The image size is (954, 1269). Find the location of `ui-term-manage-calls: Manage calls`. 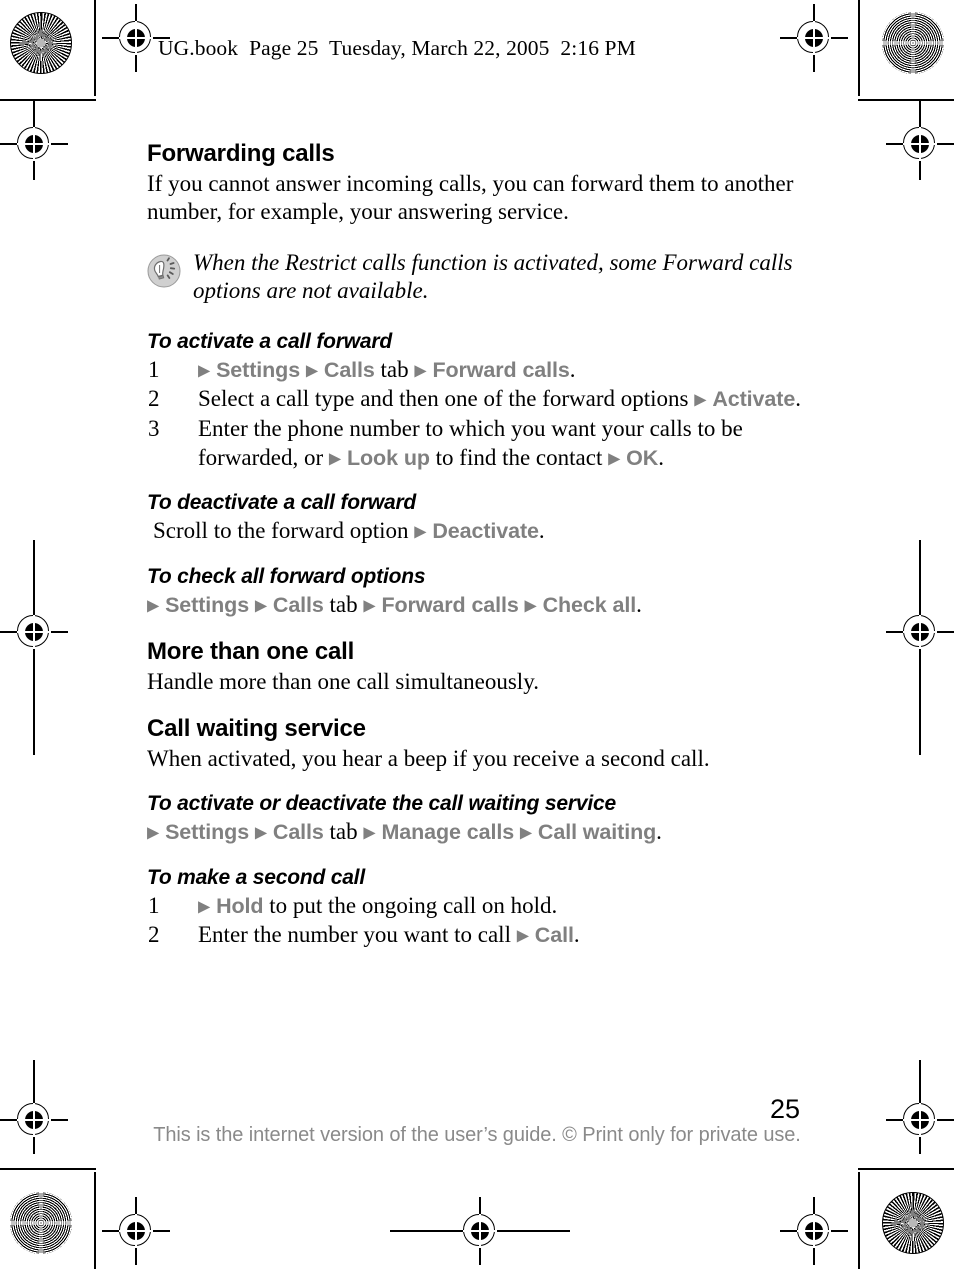

ui-term-manage-calls: Manage calls is located at coordinates (448, 832).